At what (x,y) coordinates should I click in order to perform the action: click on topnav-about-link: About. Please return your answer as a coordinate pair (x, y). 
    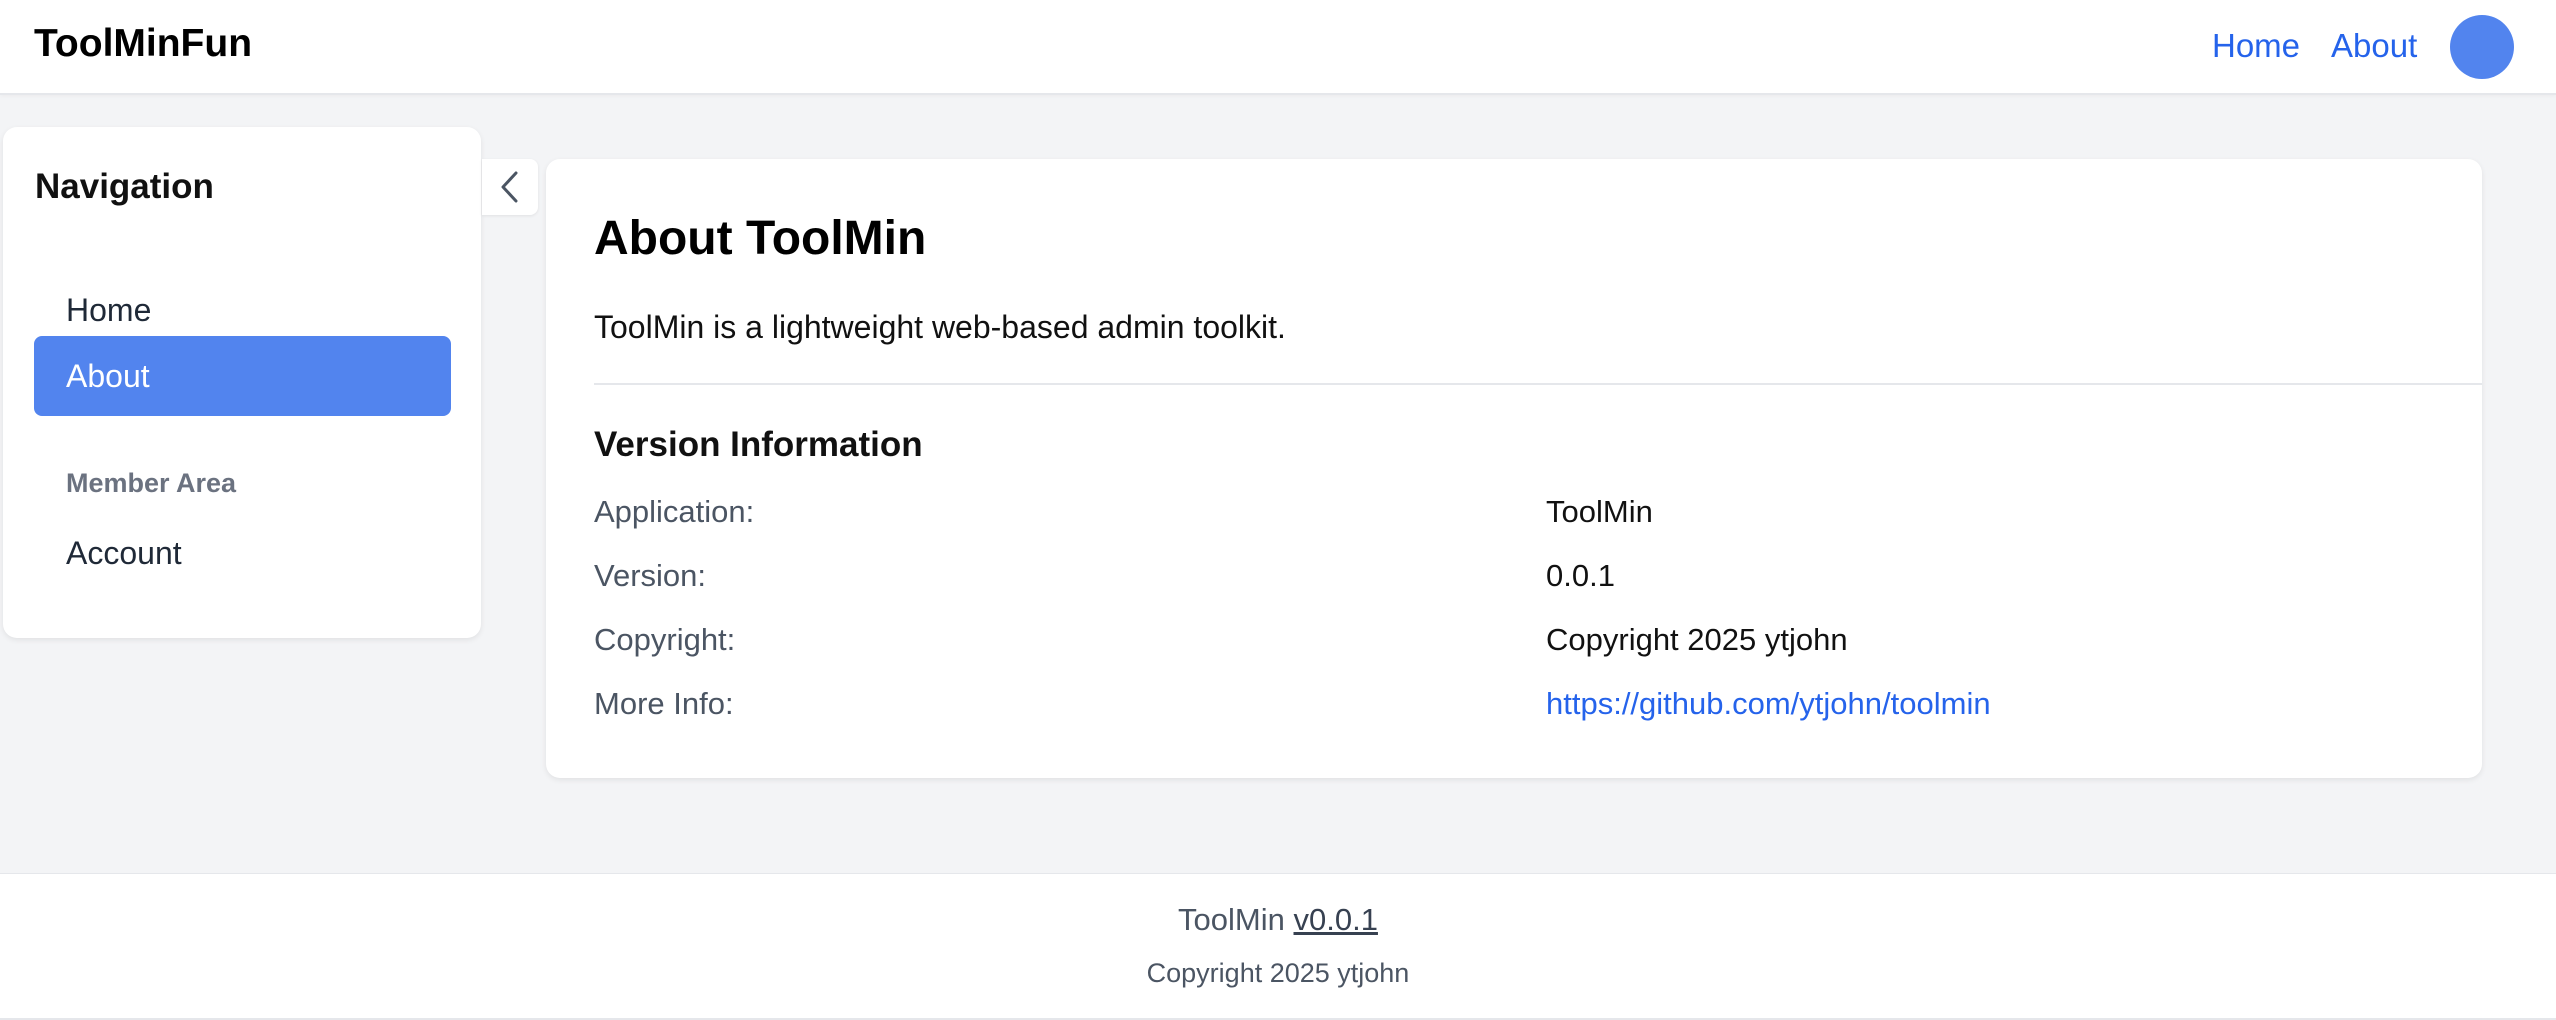
    Looking at the image, I should click on (2374, 46).